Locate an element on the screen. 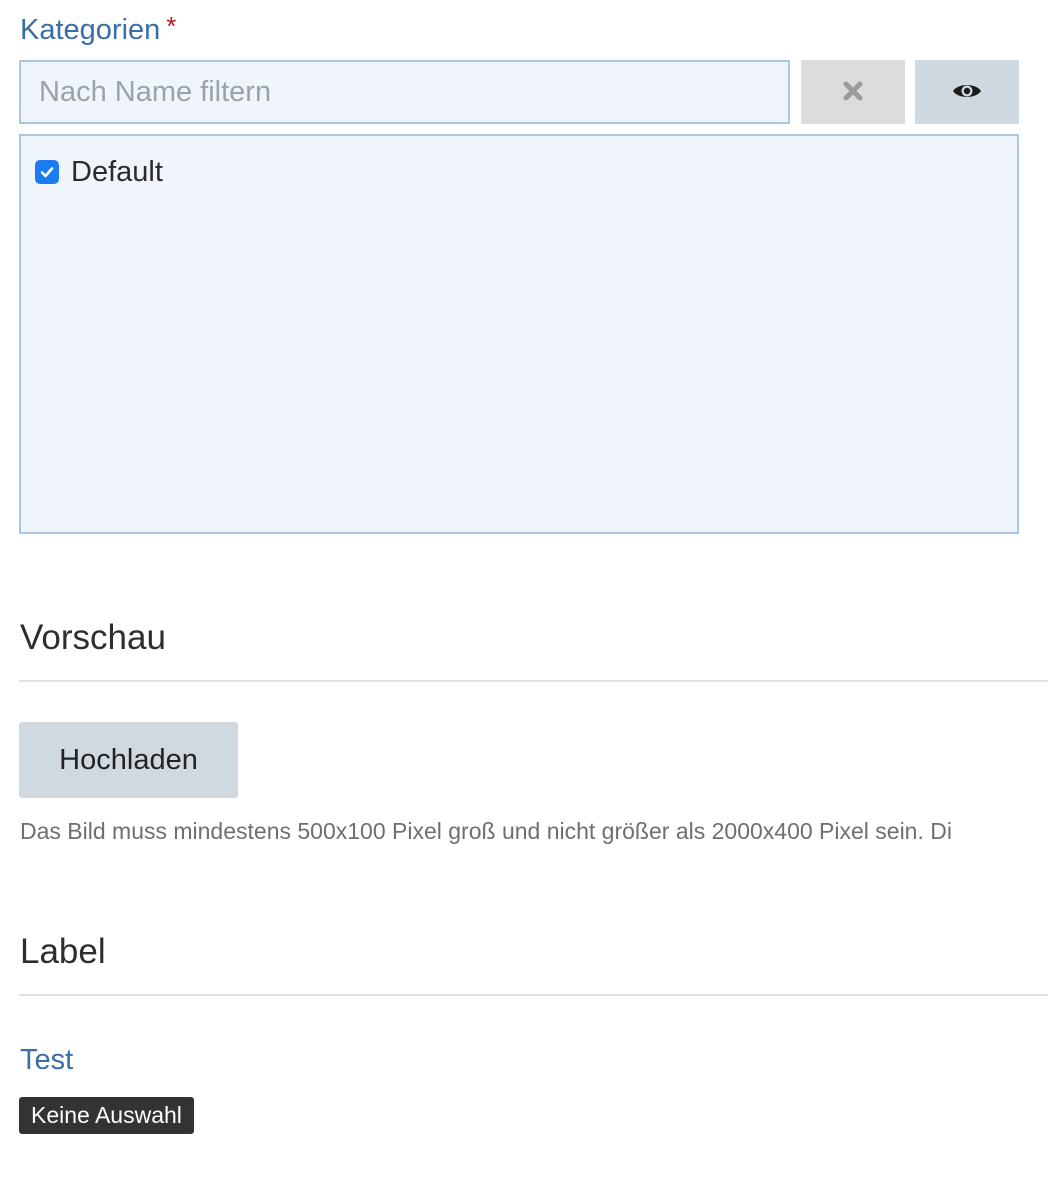 This screenshot has width=1048, height=1180. categories-label: Kategorien * is located at coordinates (98, 30).